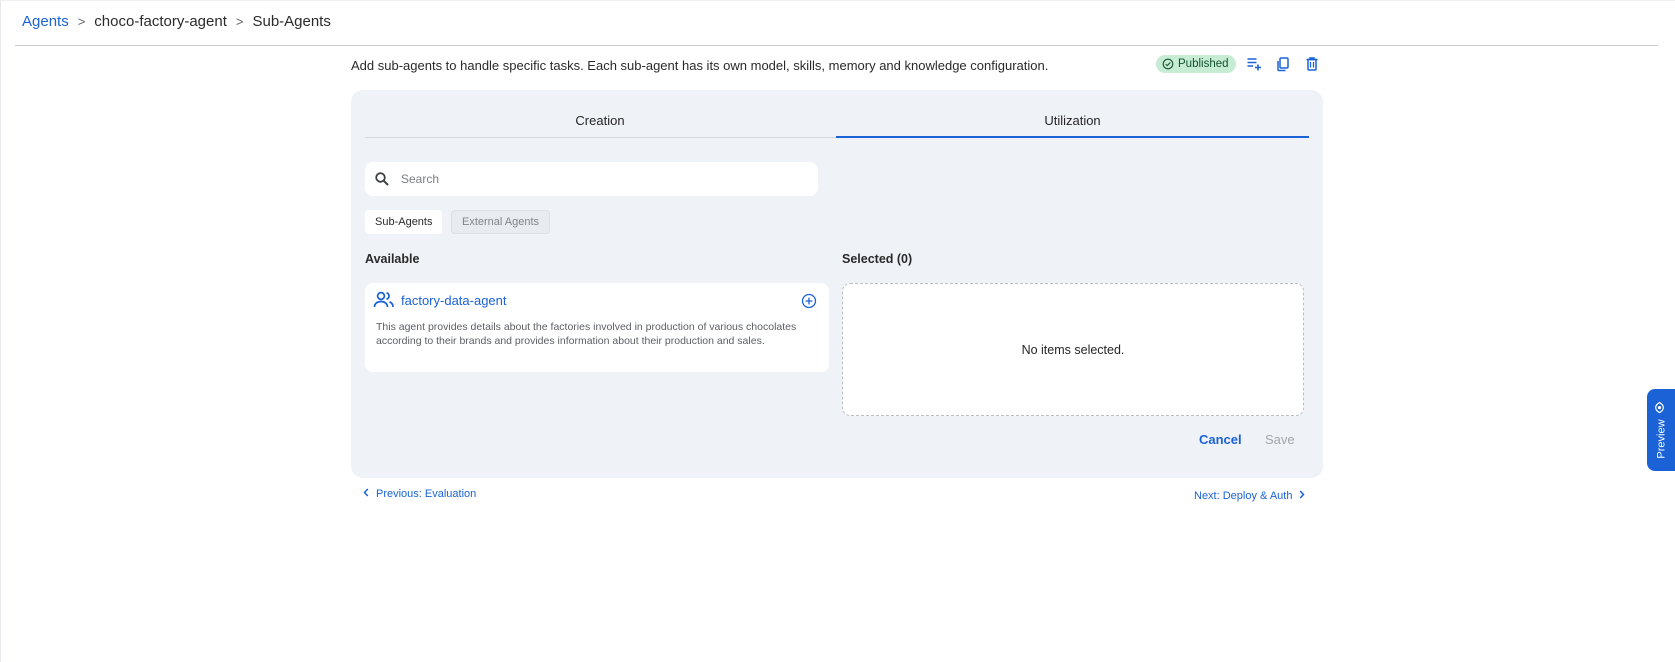 The height and width of the screenshot is (662, 1675). I want to click on check-circle-icon, so click(1168, 64).